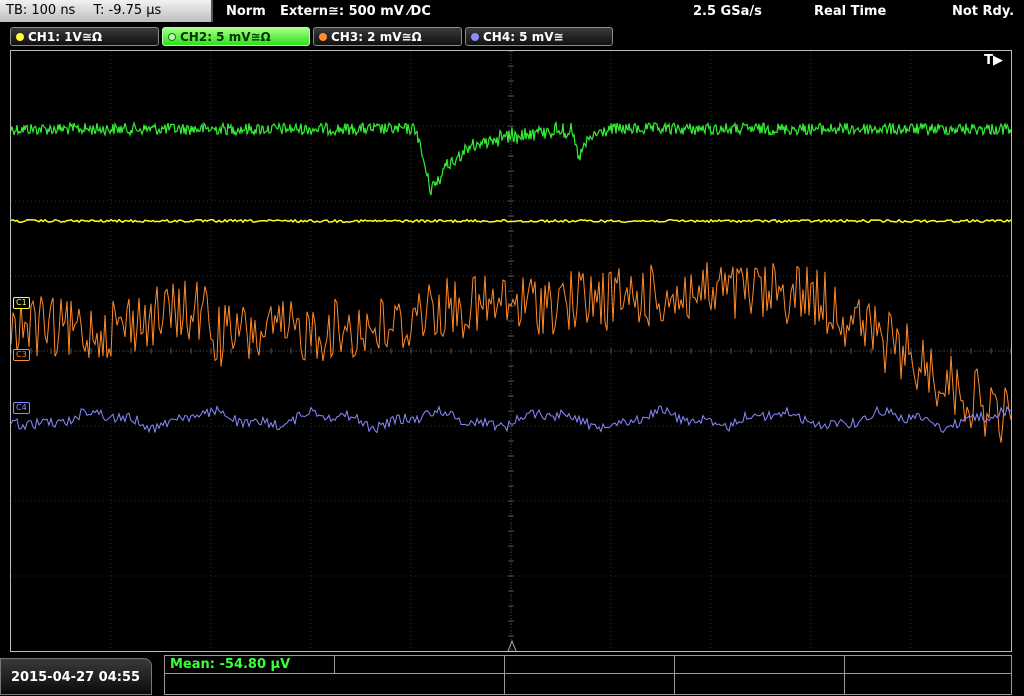 The image size is (1024, 696). I want to click on bottom-bar: 2015-04-27 04:55 Mean: -54.80 µV, so click(512, 675).